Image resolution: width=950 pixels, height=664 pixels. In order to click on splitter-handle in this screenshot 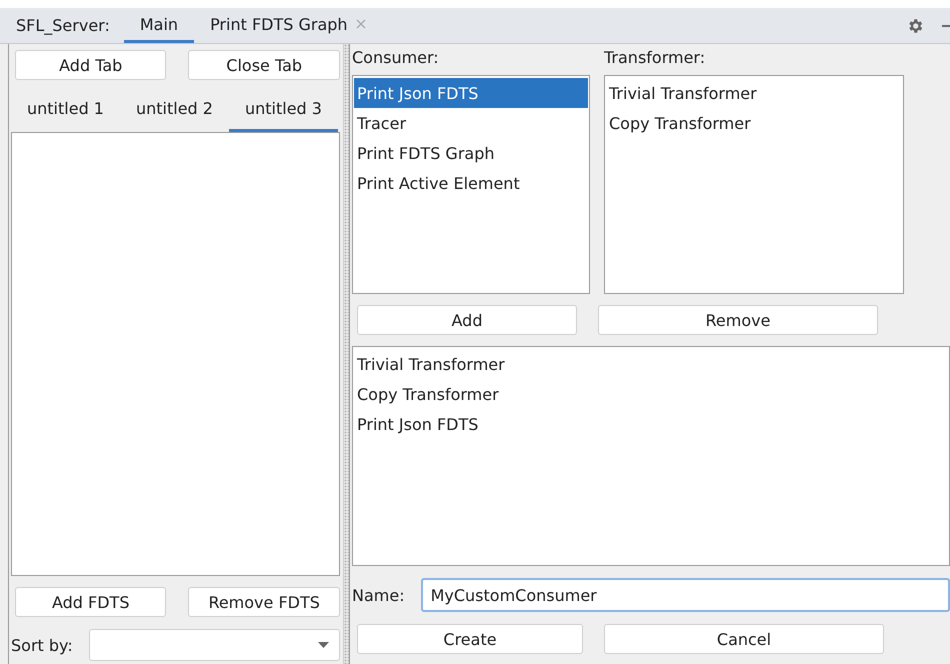, I will do `click(346, 354)`.